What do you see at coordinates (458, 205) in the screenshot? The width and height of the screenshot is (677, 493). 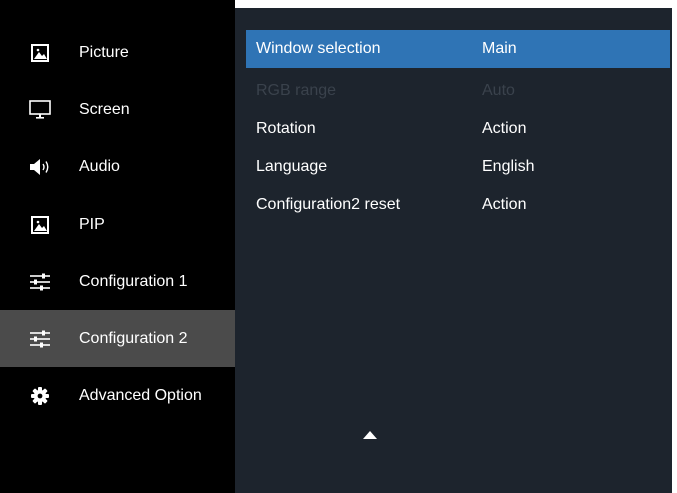 I see `setting-row-configuration2-reset: Configuration2 reset Action` at bounding box center [458, 205].